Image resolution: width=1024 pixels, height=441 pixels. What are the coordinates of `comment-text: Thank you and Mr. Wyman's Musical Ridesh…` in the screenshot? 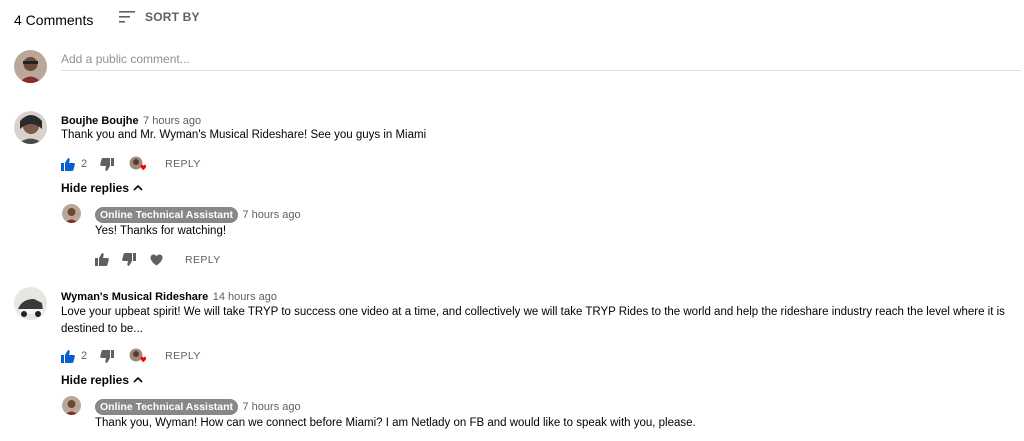 It's located at (244, 135).